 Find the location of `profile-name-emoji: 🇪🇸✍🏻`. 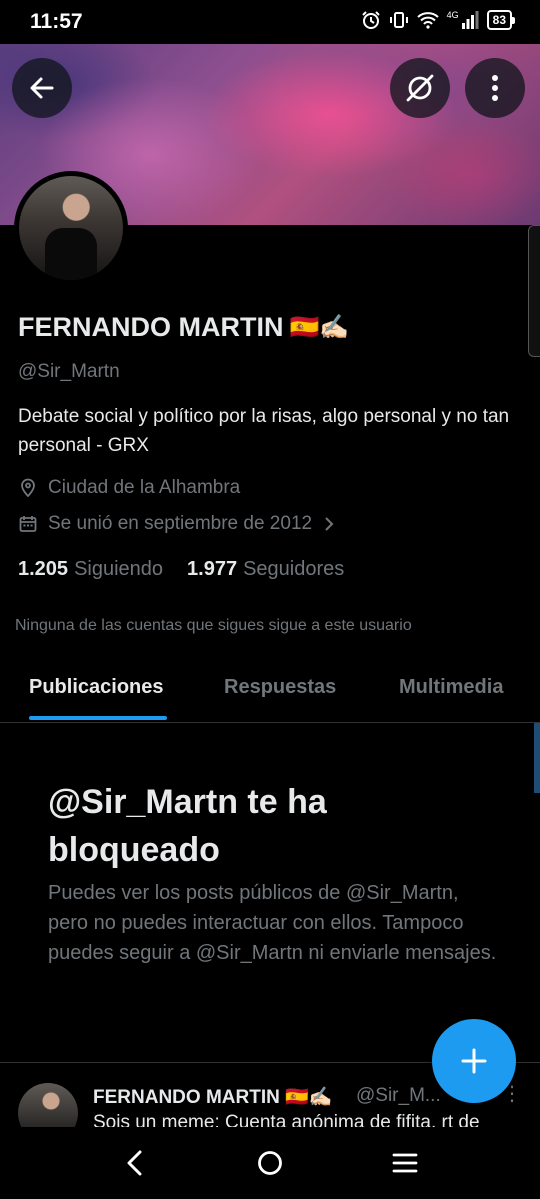

profile-name-emoji: 🇪🇸✍🏻 is located at coordinates (319, 327).